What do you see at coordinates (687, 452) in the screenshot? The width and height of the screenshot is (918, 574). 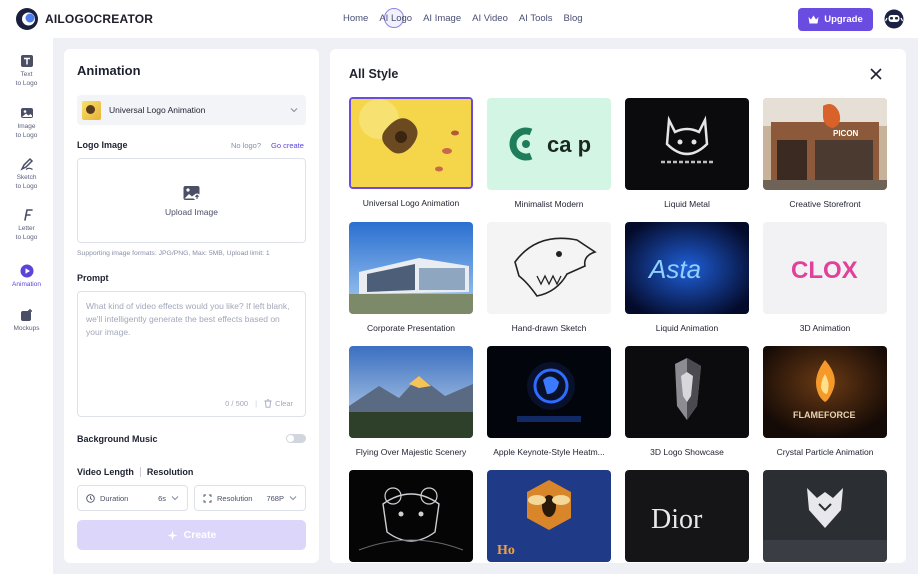 I see `style-caption: 3D Logo Showcase` at bounding box center [687, 452].